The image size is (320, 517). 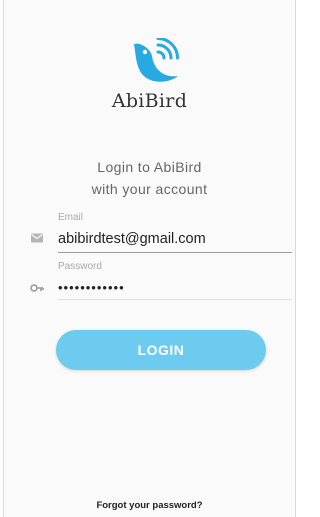 I want to click on password-field: ••••••••••••, so click(x=175, y=288).